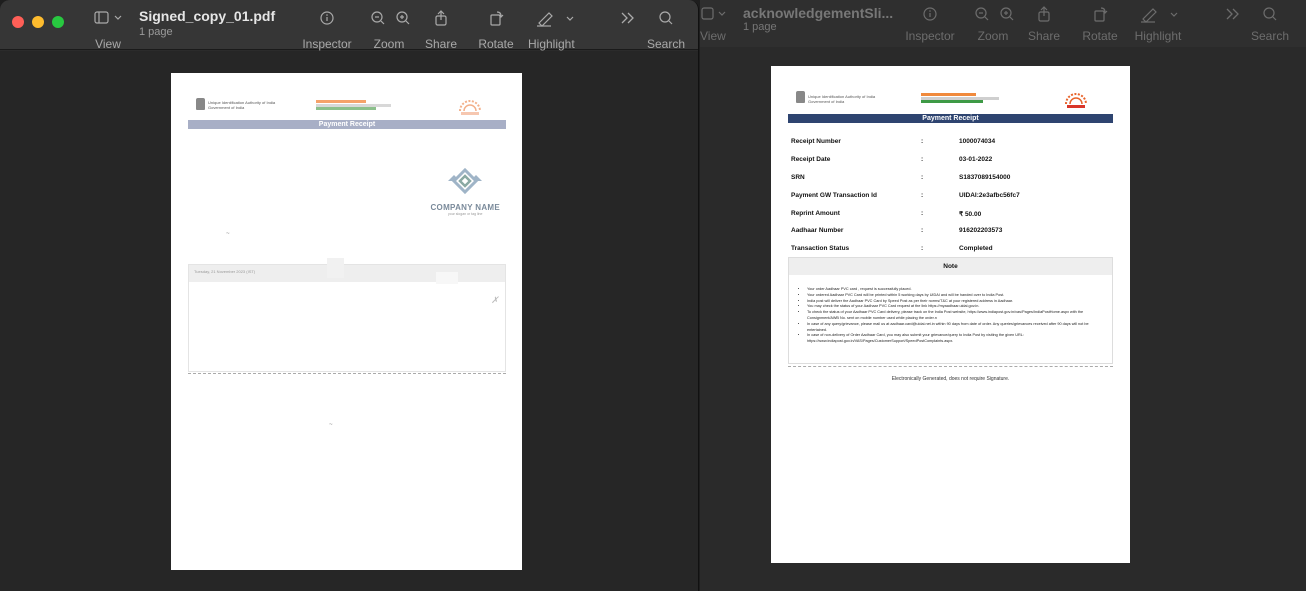 The image size is (1306, 591). I want to click on row-value: Completed, so click(976, 248).